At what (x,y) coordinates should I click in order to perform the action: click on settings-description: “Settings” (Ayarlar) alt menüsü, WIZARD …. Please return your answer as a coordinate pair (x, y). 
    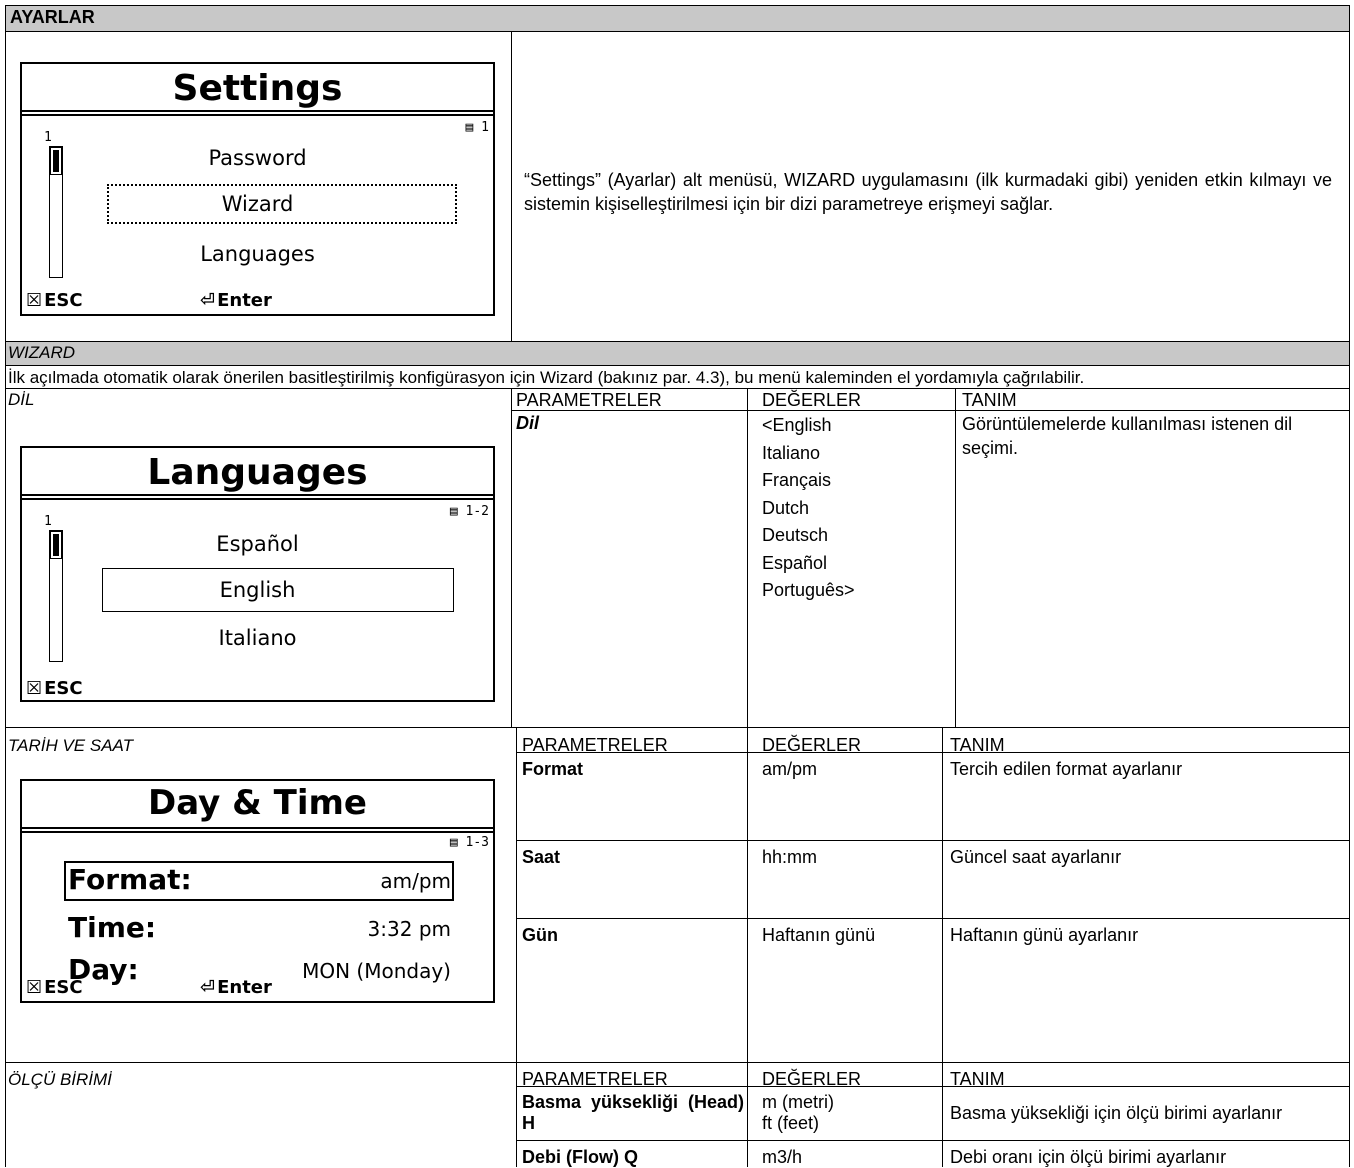
    Looking at the image, I should click on (928, 192).